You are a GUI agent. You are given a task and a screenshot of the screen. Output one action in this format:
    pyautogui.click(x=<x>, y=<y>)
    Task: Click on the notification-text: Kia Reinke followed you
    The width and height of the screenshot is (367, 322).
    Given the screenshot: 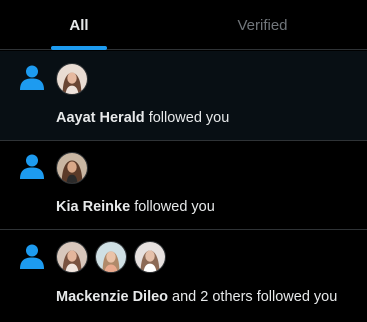 What is the action you would take?
    pyautogui.click(x=135, y=207)
    